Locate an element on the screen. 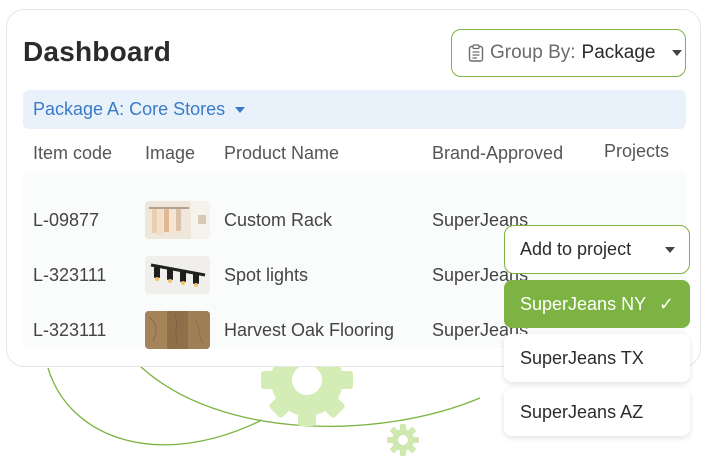  group-by-label: Group By: is located at coordinates (533, 52).